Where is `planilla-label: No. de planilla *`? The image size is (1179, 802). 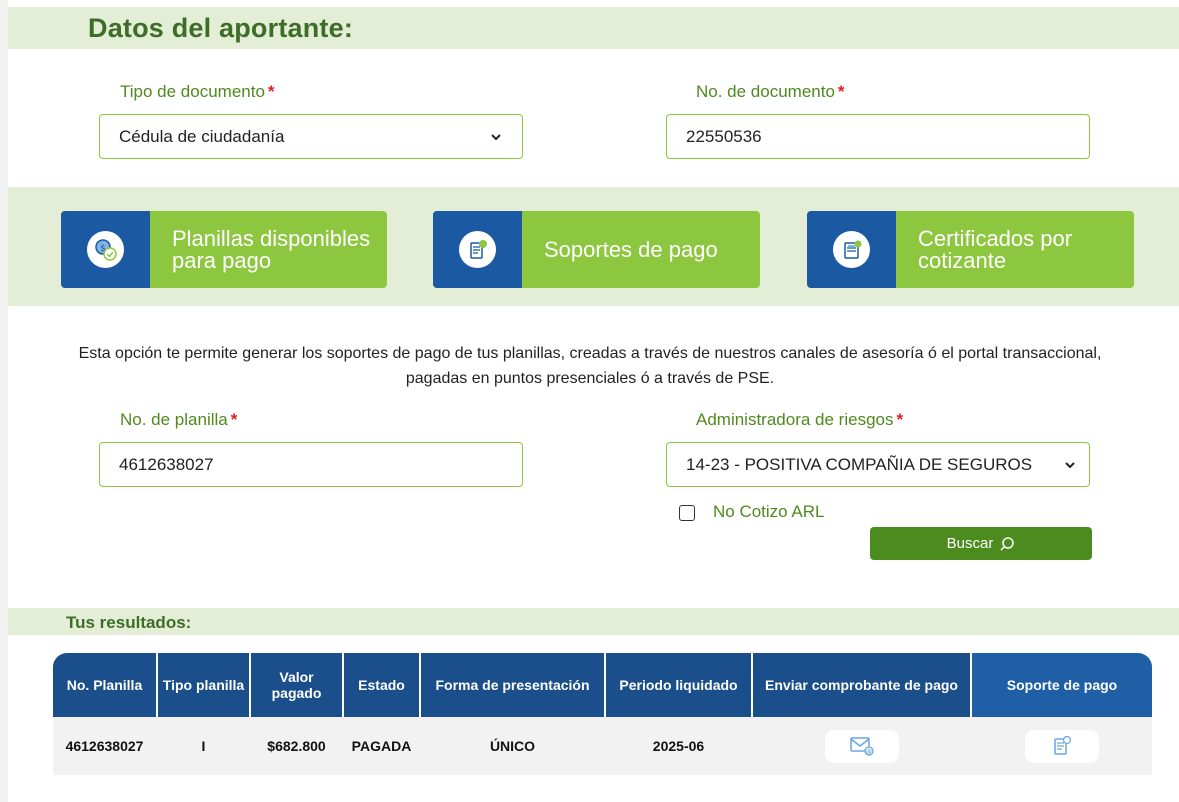 planilla-label: No. de planilla * is located at coordinates (179, 419).